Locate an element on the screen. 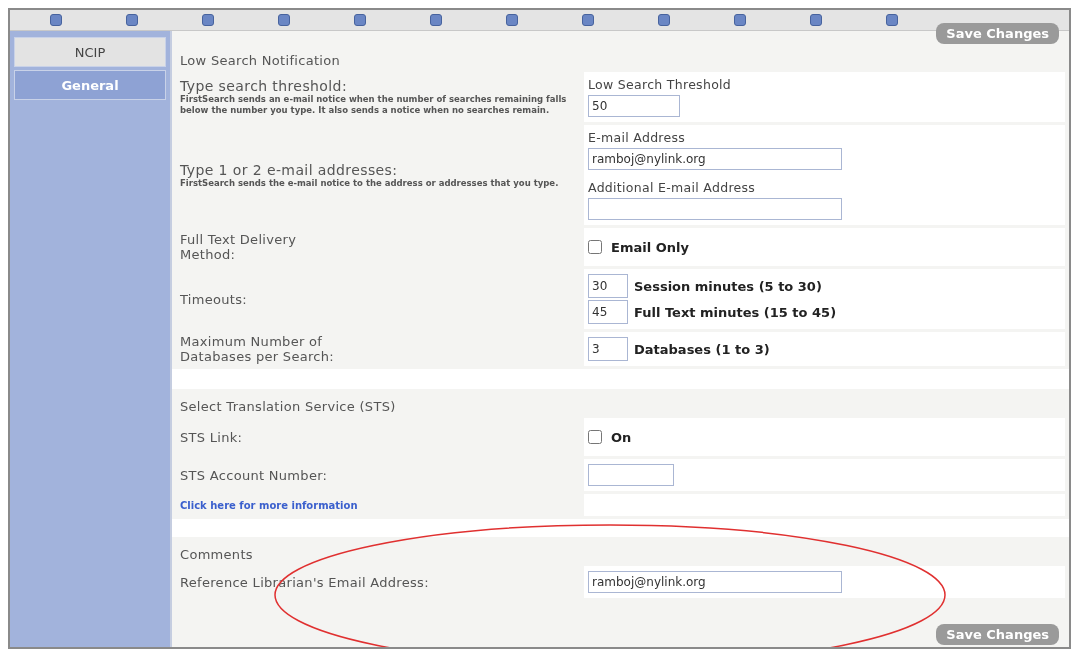  setting-label: Full Text Delivery Method: is located at coordinates (239, 247).